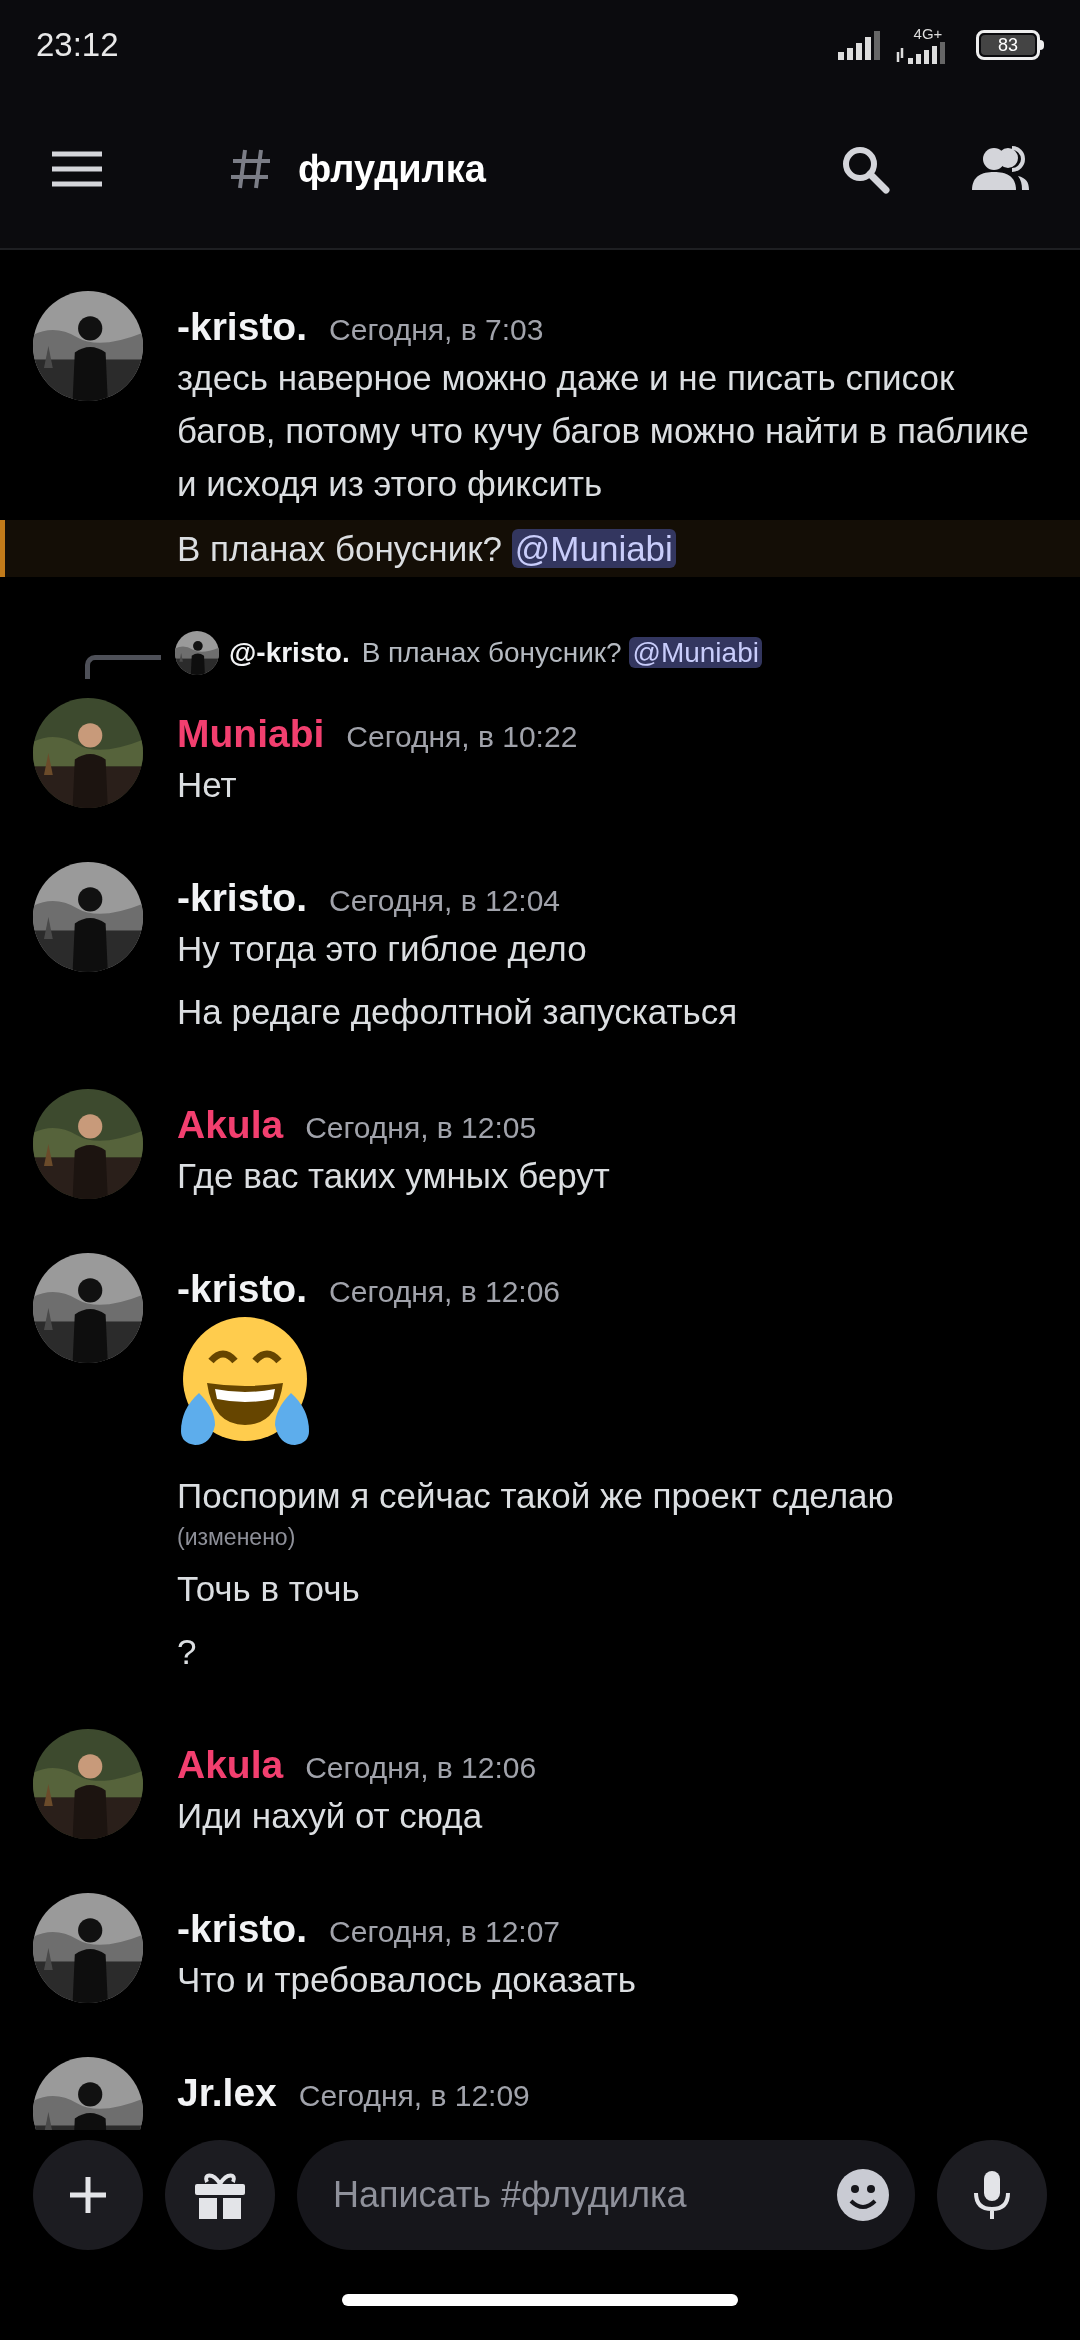 This screenshot has height=2340, width=1080. I want to click on plus-icon, so click(88, 2195).